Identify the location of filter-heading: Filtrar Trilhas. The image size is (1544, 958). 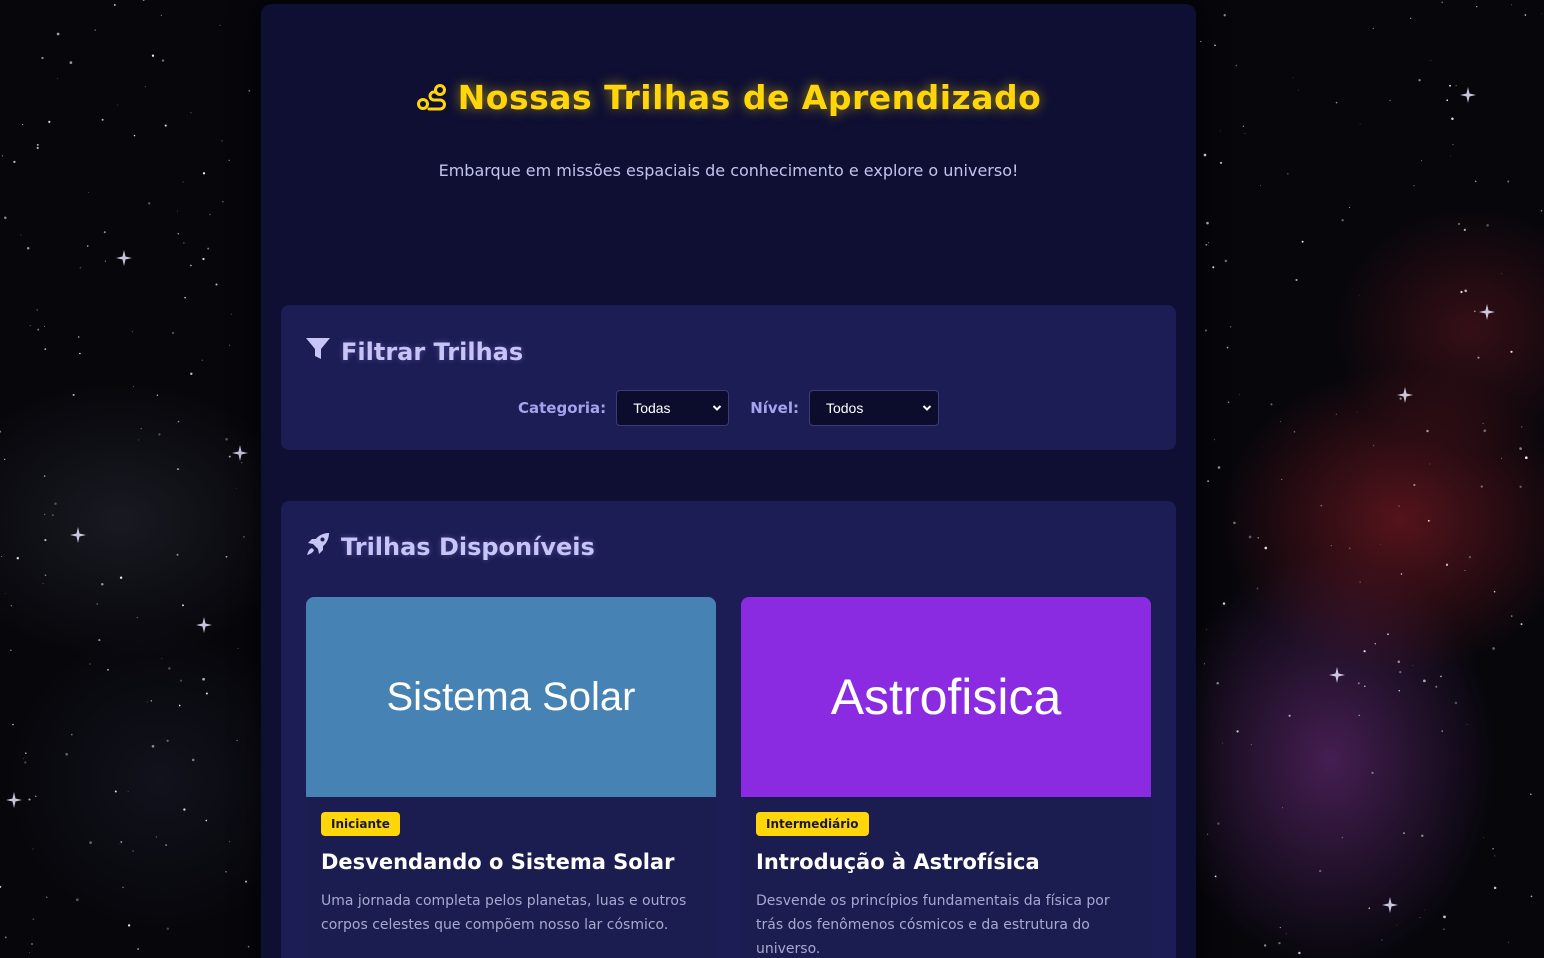
(414, 352).